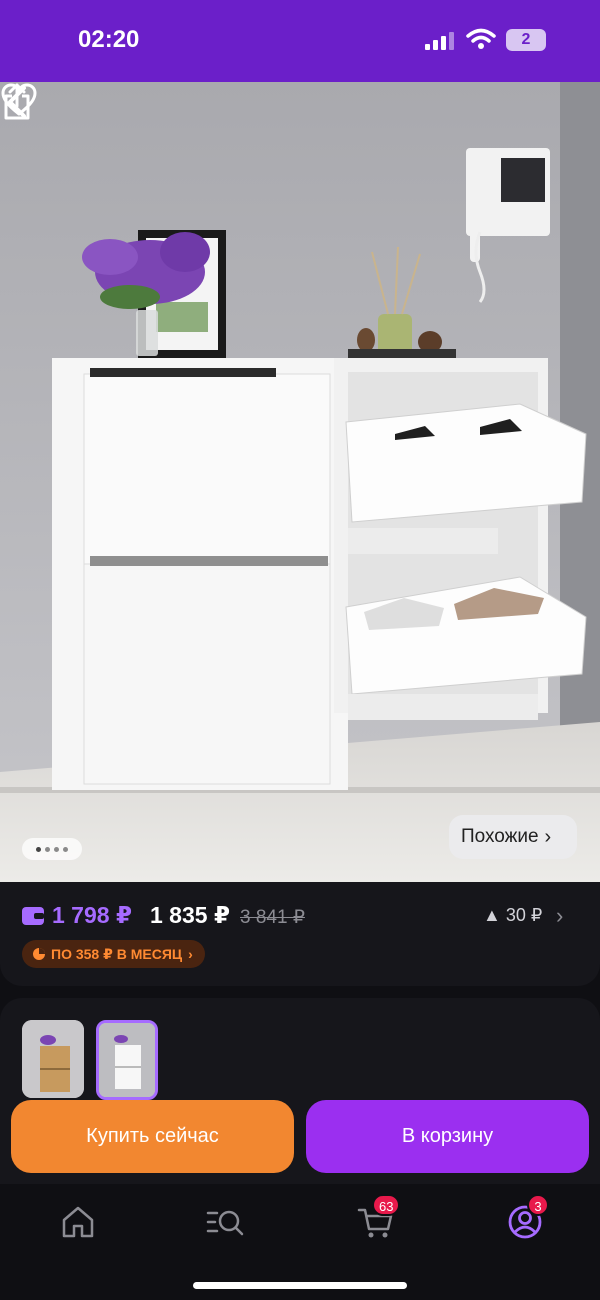  I want to click on status-bar: 02:20 2, so click(300, 41).